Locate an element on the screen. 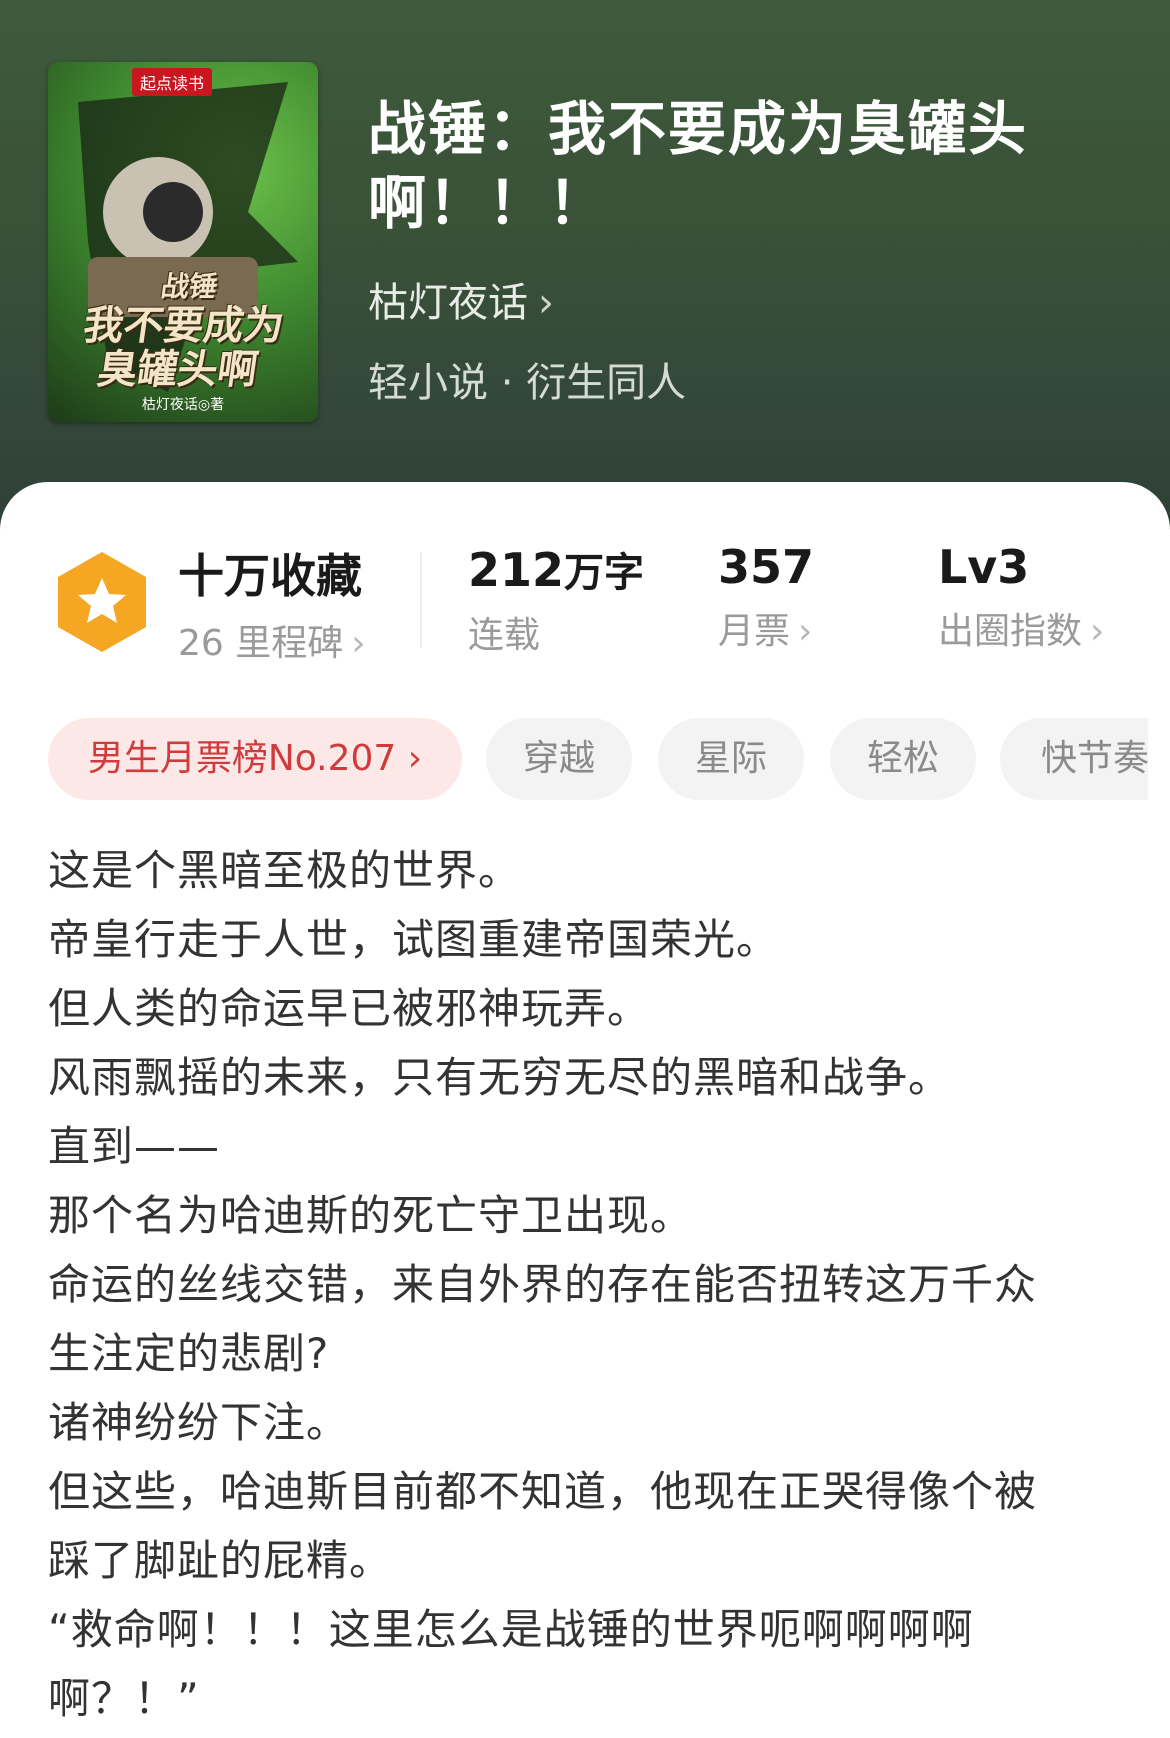  book-title: 战锤：我不要成为臭罐头啊！！！ is located at coordinates (698, 166).